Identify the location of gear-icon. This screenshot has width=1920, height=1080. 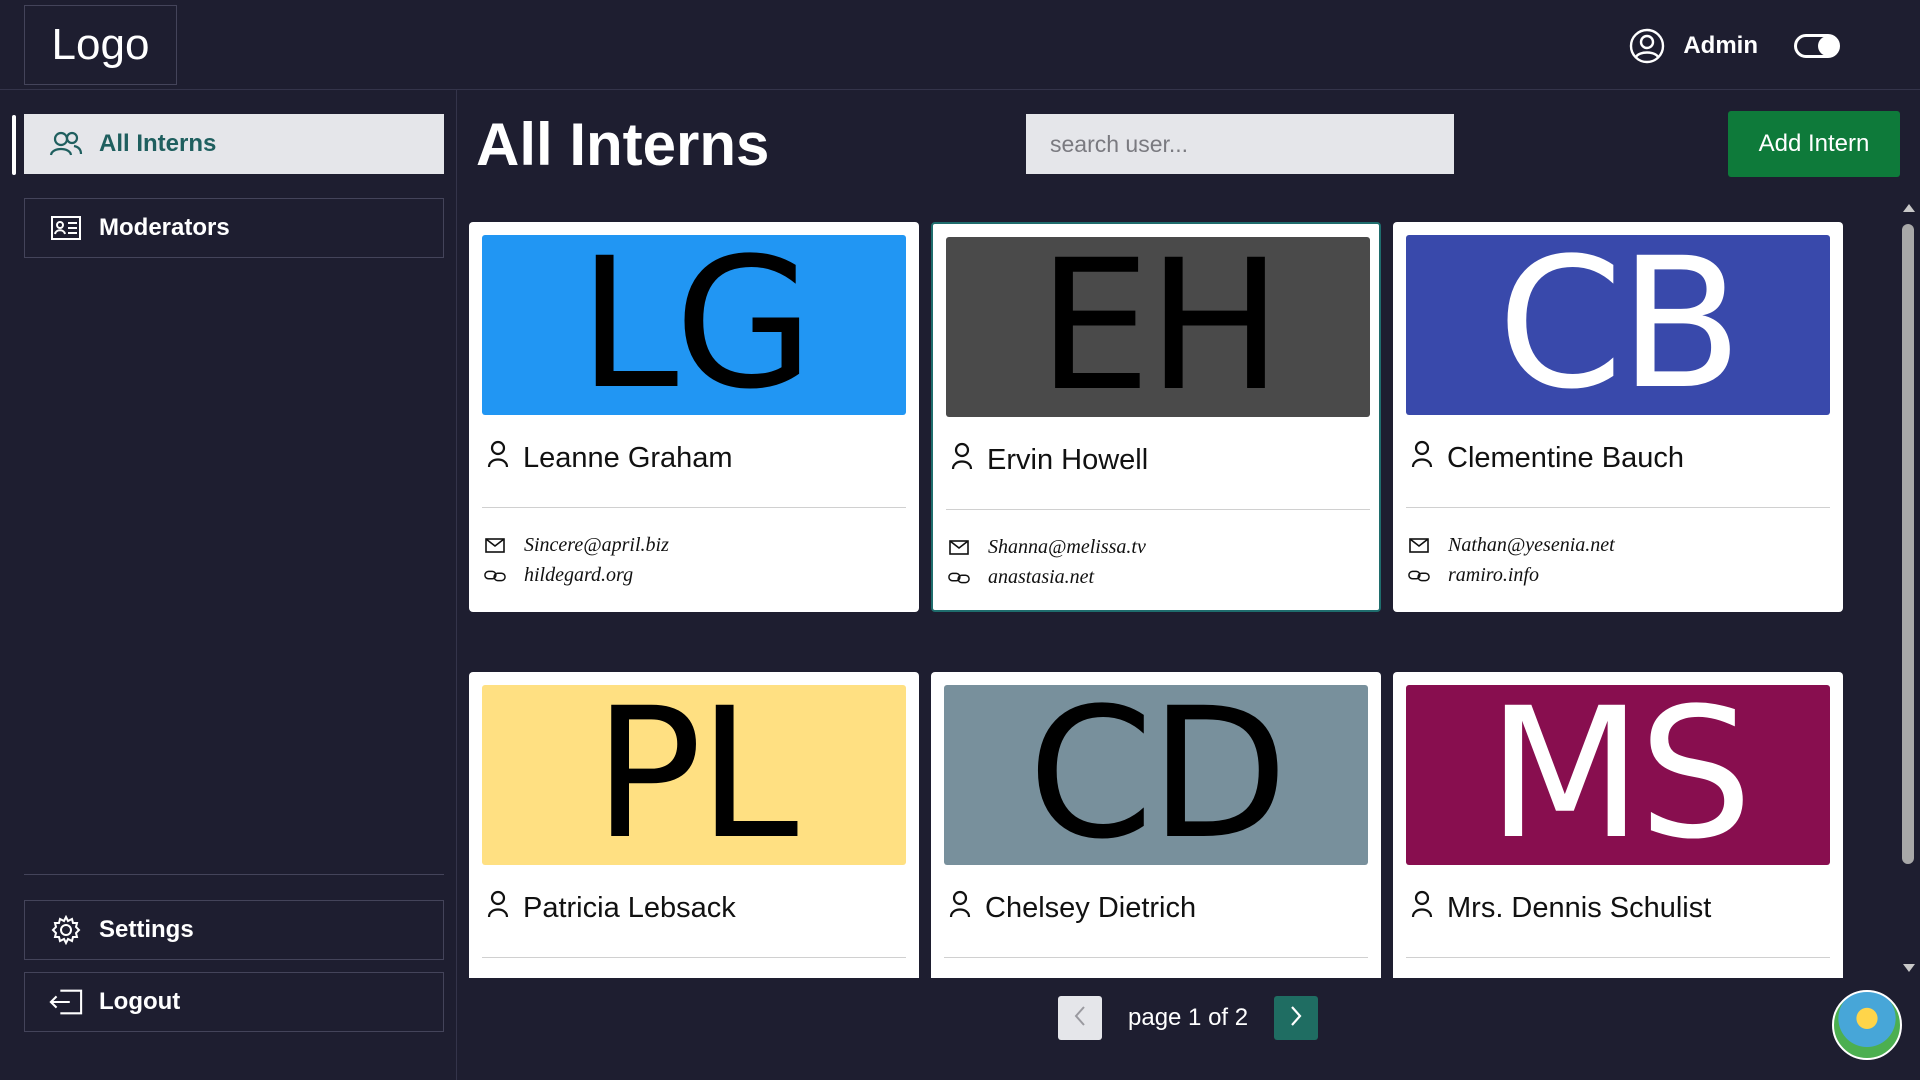
(66, 930).